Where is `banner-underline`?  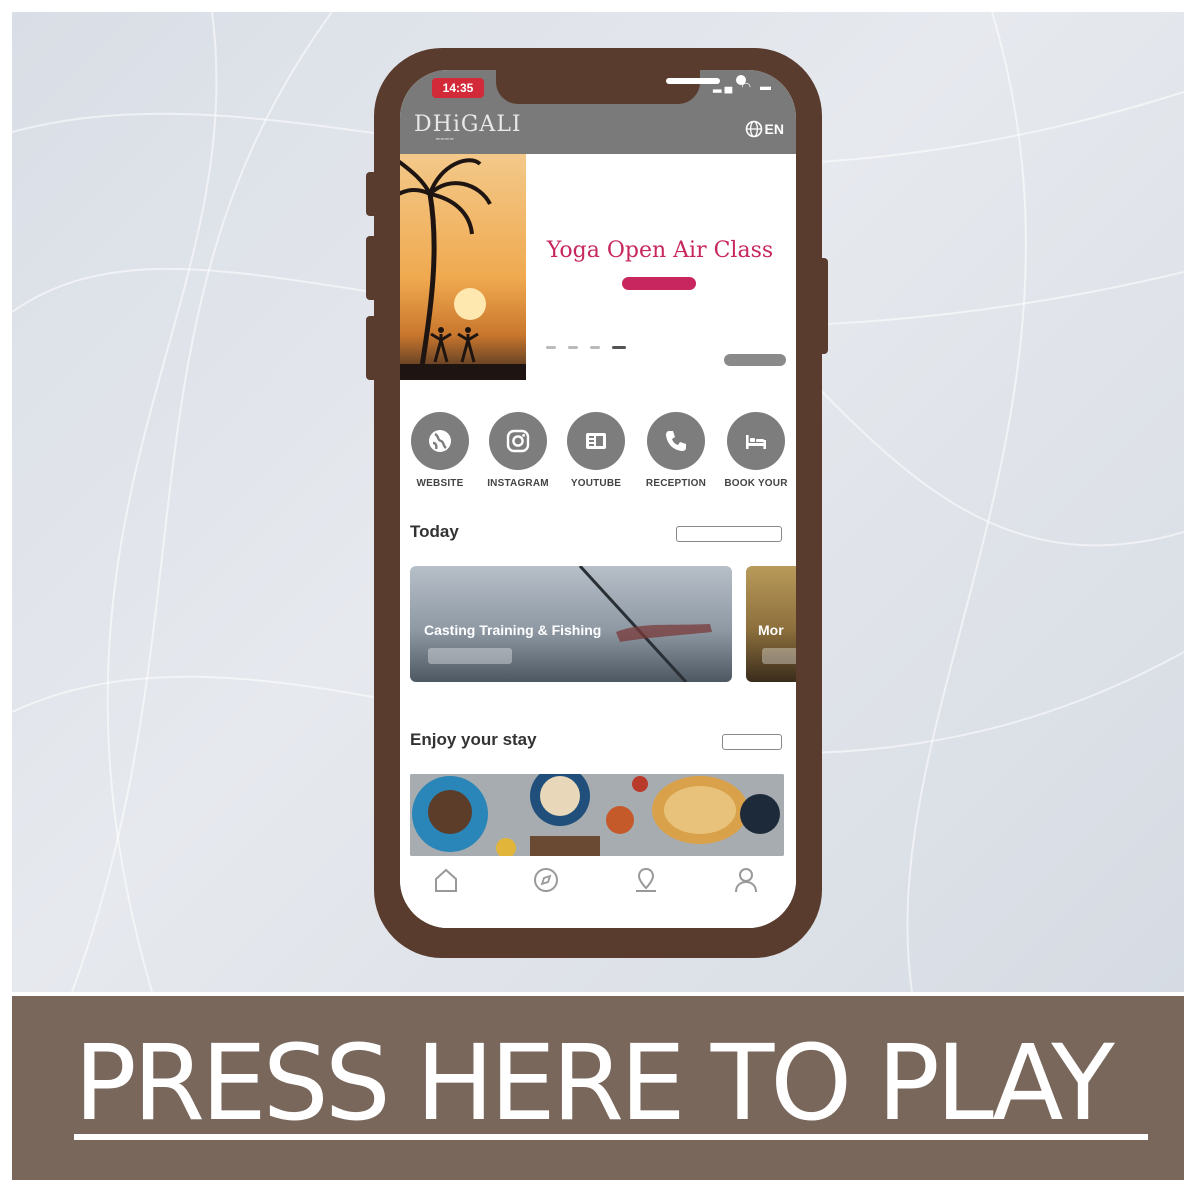 banner-underline is located at coordinates (611, 1137).